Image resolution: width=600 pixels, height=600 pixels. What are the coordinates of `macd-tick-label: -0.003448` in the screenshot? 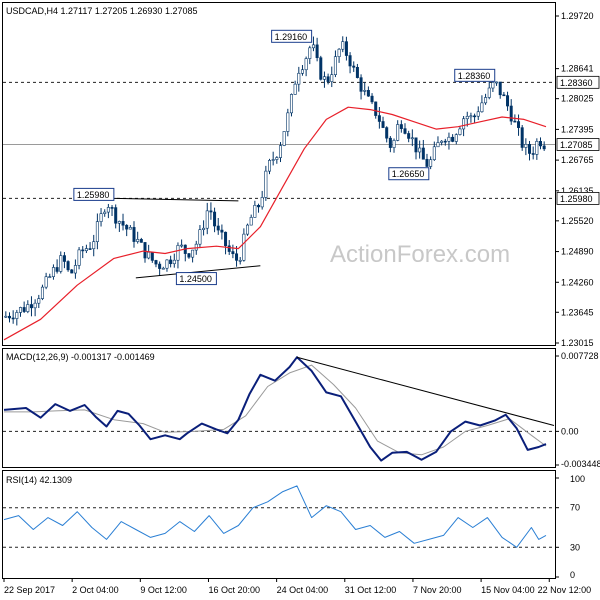 It's located at (580, 464).